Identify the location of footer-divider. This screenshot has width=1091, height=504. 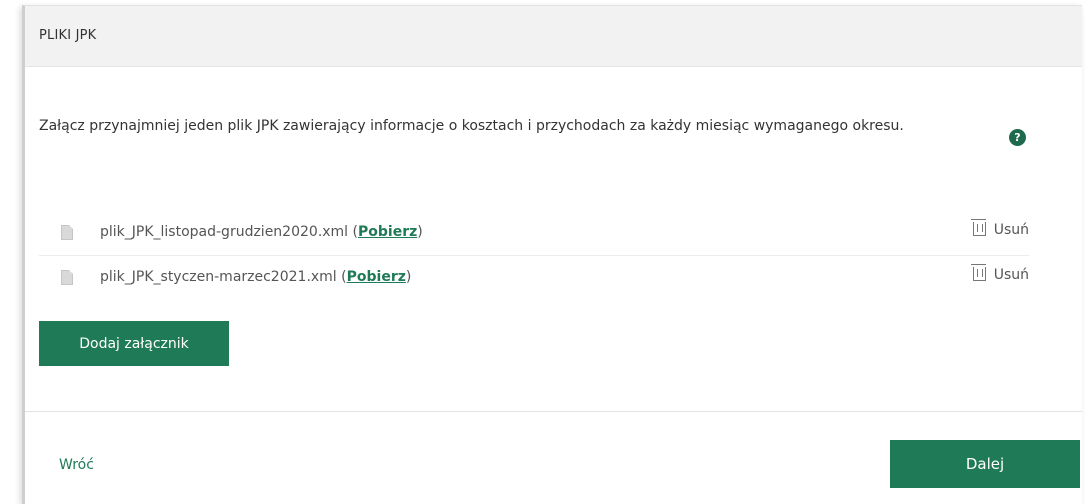
(553, 411).